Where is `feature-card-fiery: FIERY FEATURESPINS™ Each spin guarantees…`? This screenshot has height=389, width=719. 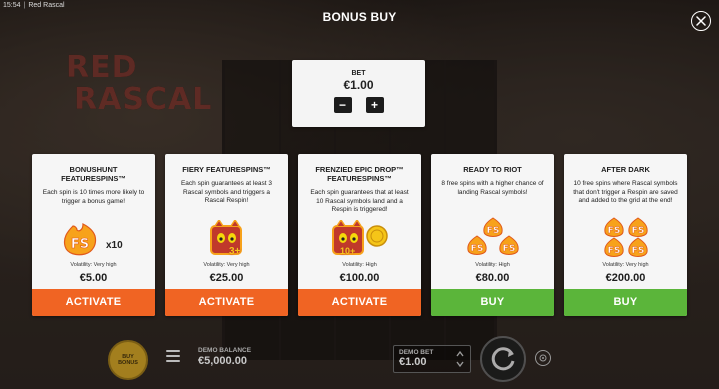 feature-card-fiery: FIERY FEATURESPINS™ Each spin guarantees… is located at coordinates (226, 235).